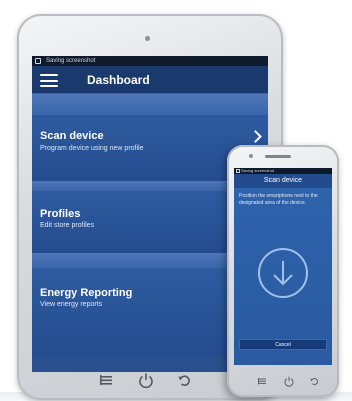 Image resolution: width=352 pixels, height=401 pixels. Describe the element at coordinates (278, 156) in the screenshot. I see `phone-speaker` at that location.